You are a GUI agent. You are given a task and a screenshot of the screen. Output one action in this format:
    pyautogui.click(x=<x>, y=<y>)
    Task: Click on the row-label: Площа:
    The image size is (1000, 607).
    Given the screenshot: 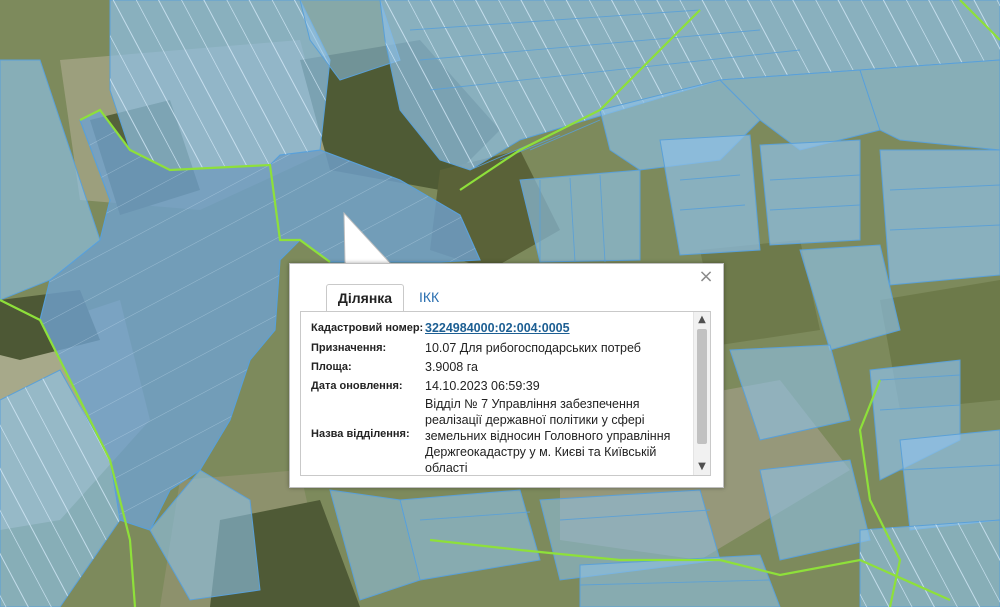 What is the action you would take?
    pyautogui.click(x=331, y=367)
    